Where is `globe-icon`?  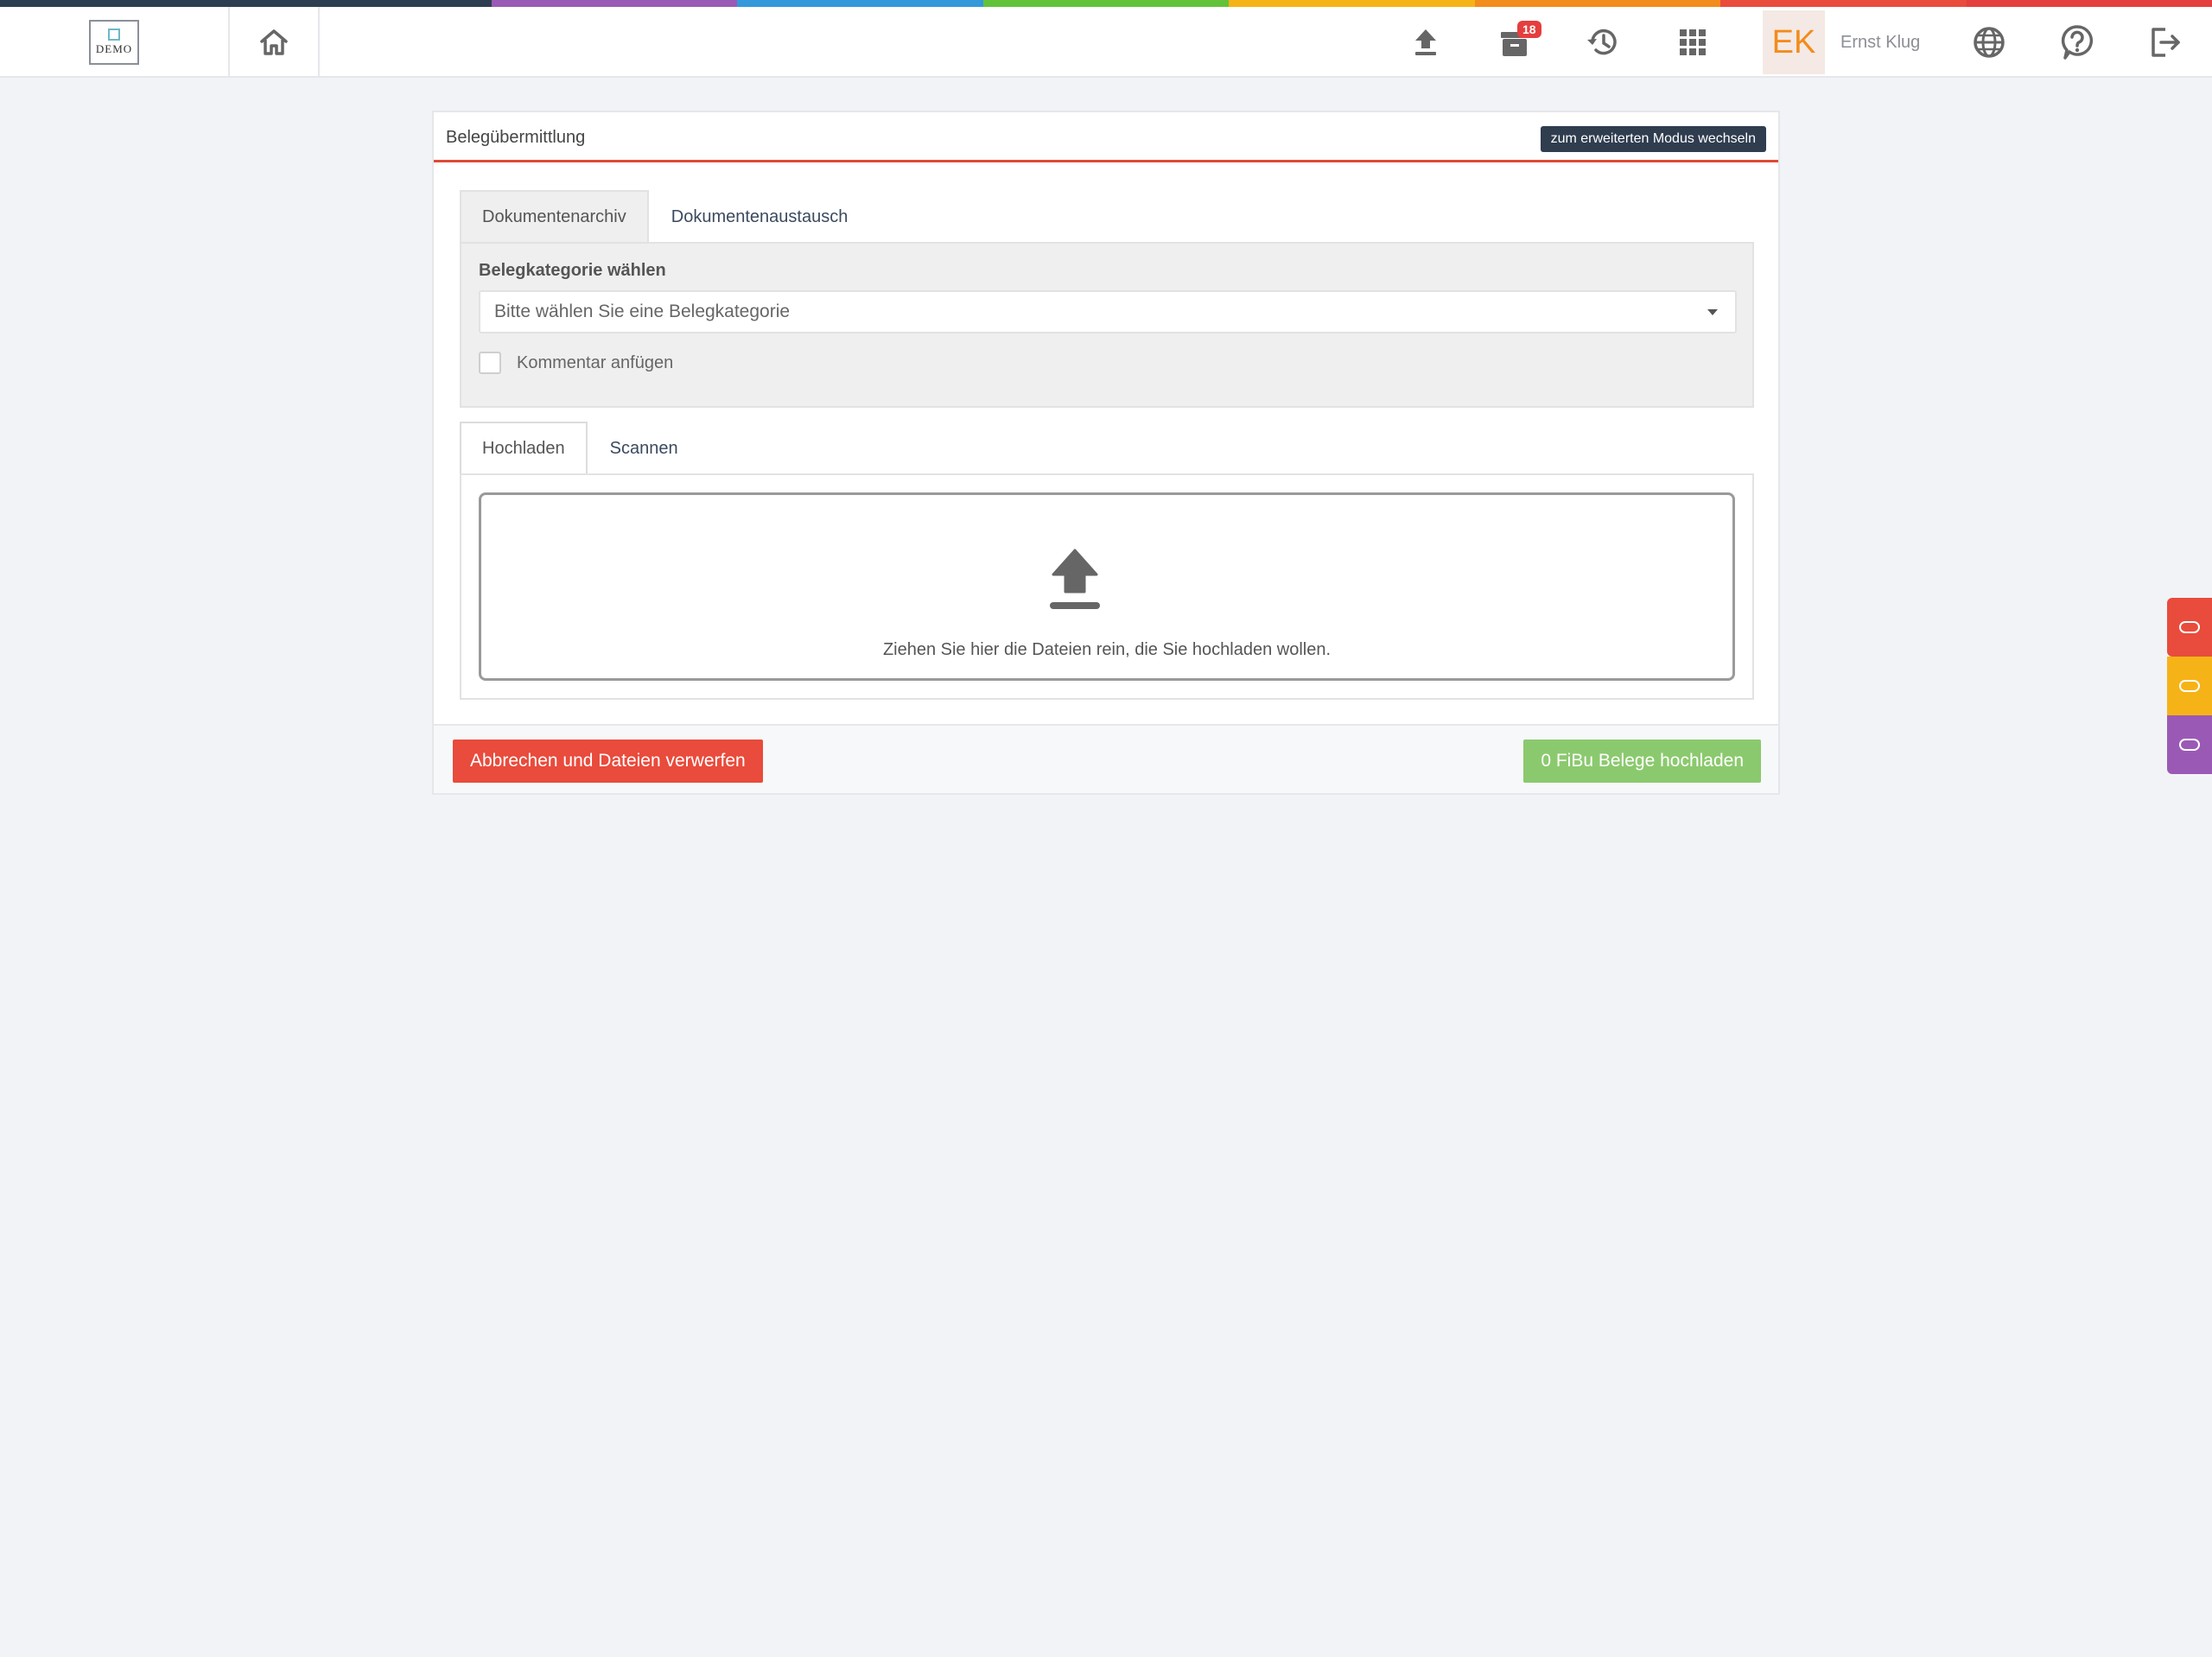
globe-icon is located at coordinates (1989, 42).